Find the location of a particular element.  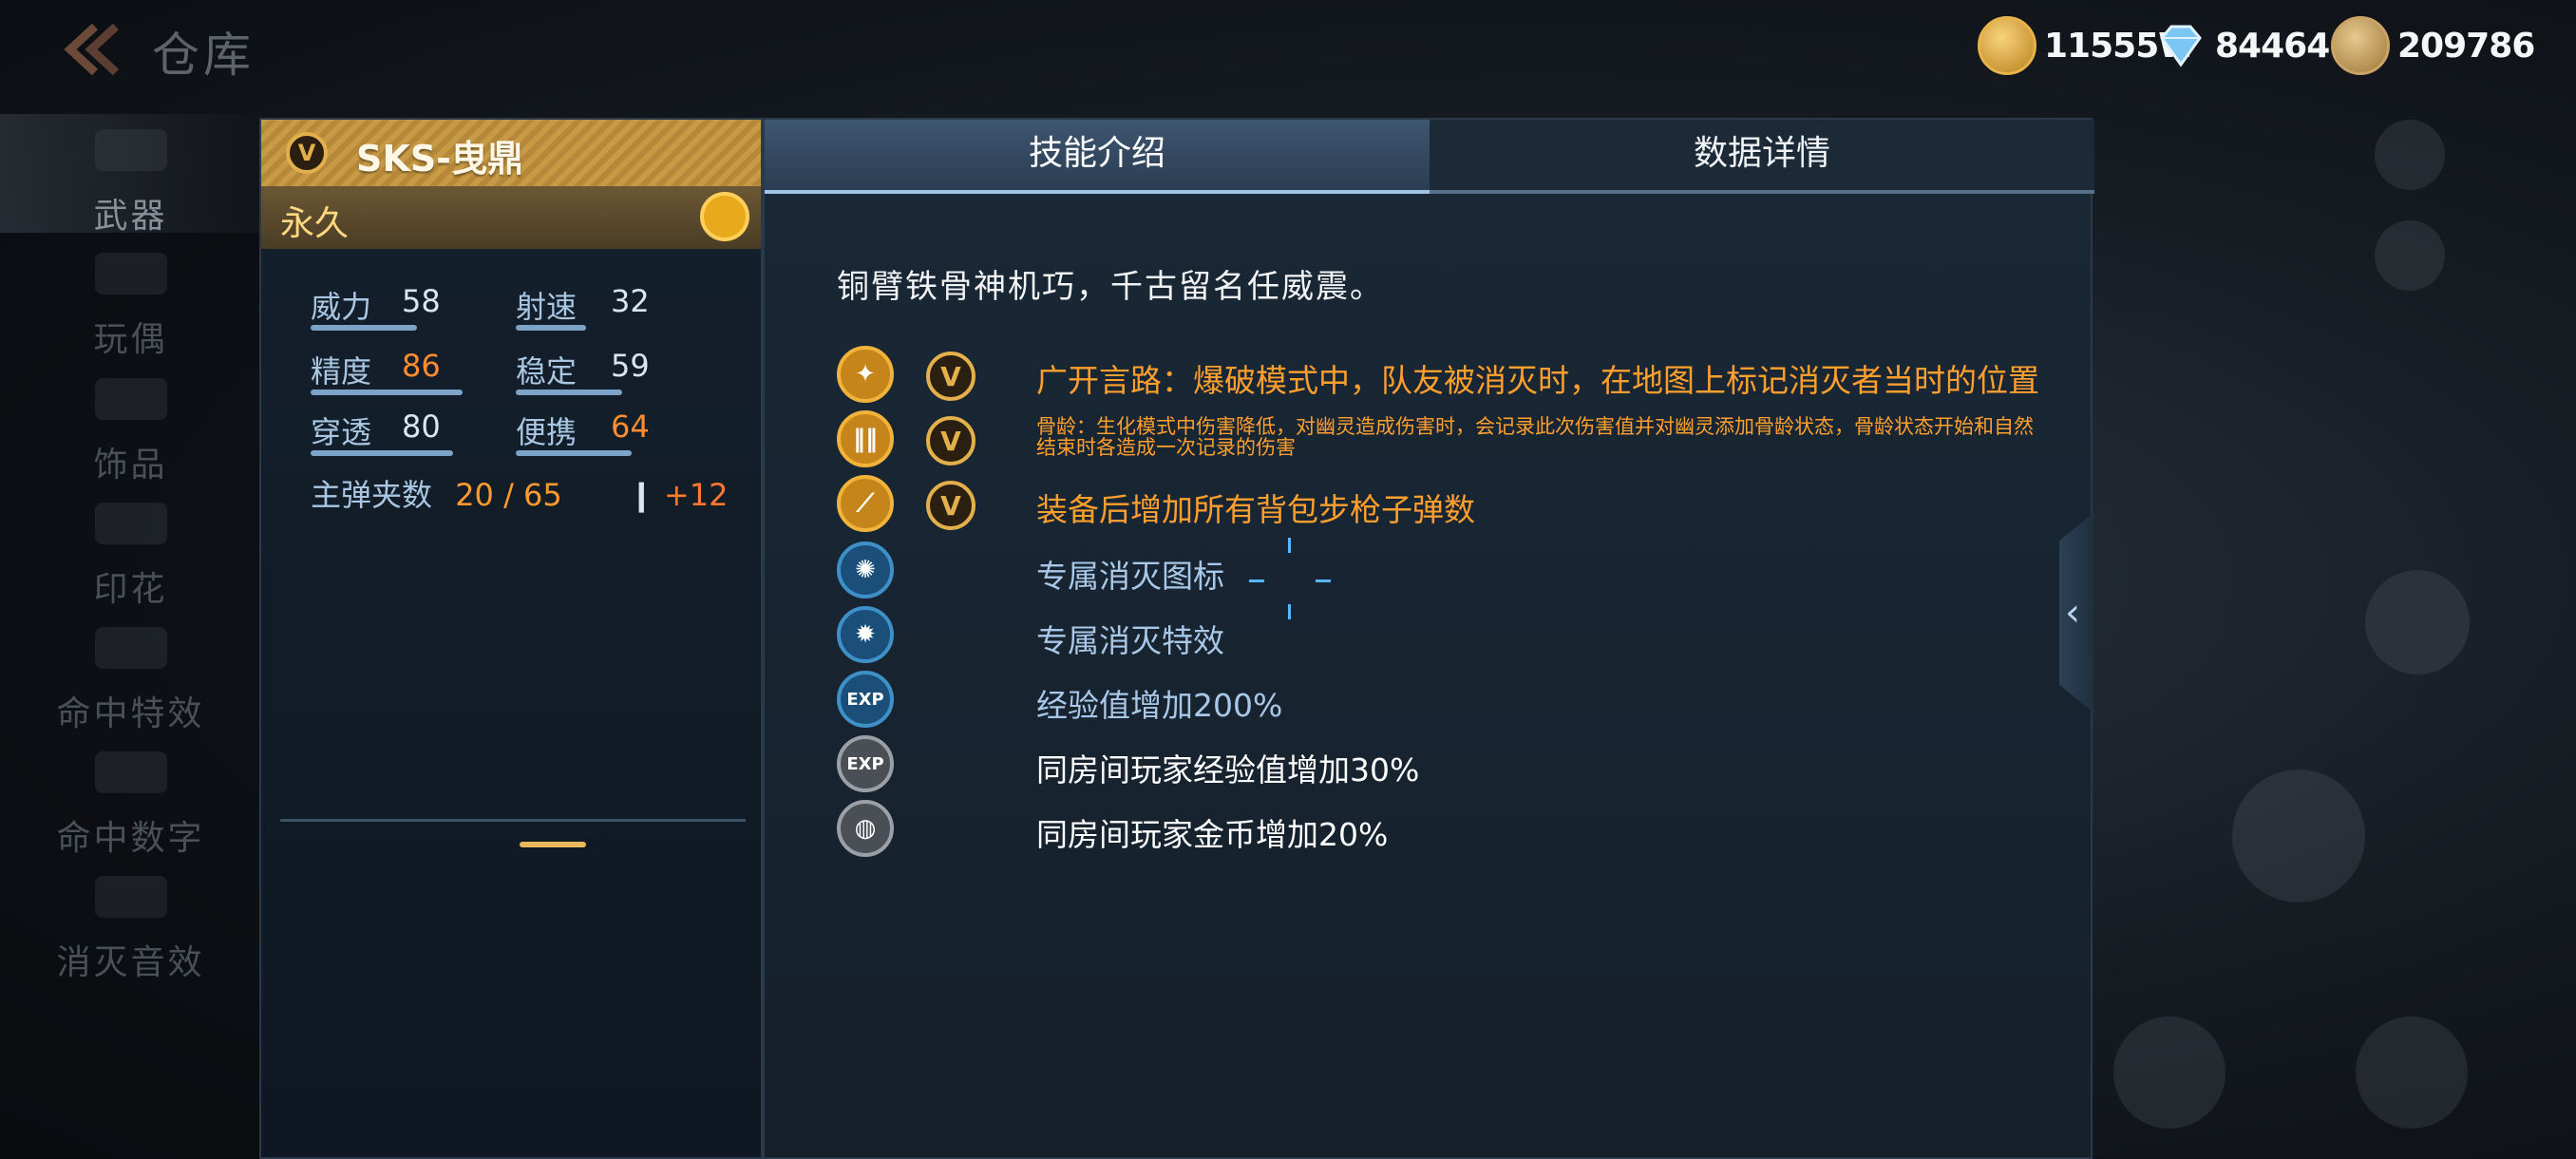

clock-icon is located at coordinates (724, 216).